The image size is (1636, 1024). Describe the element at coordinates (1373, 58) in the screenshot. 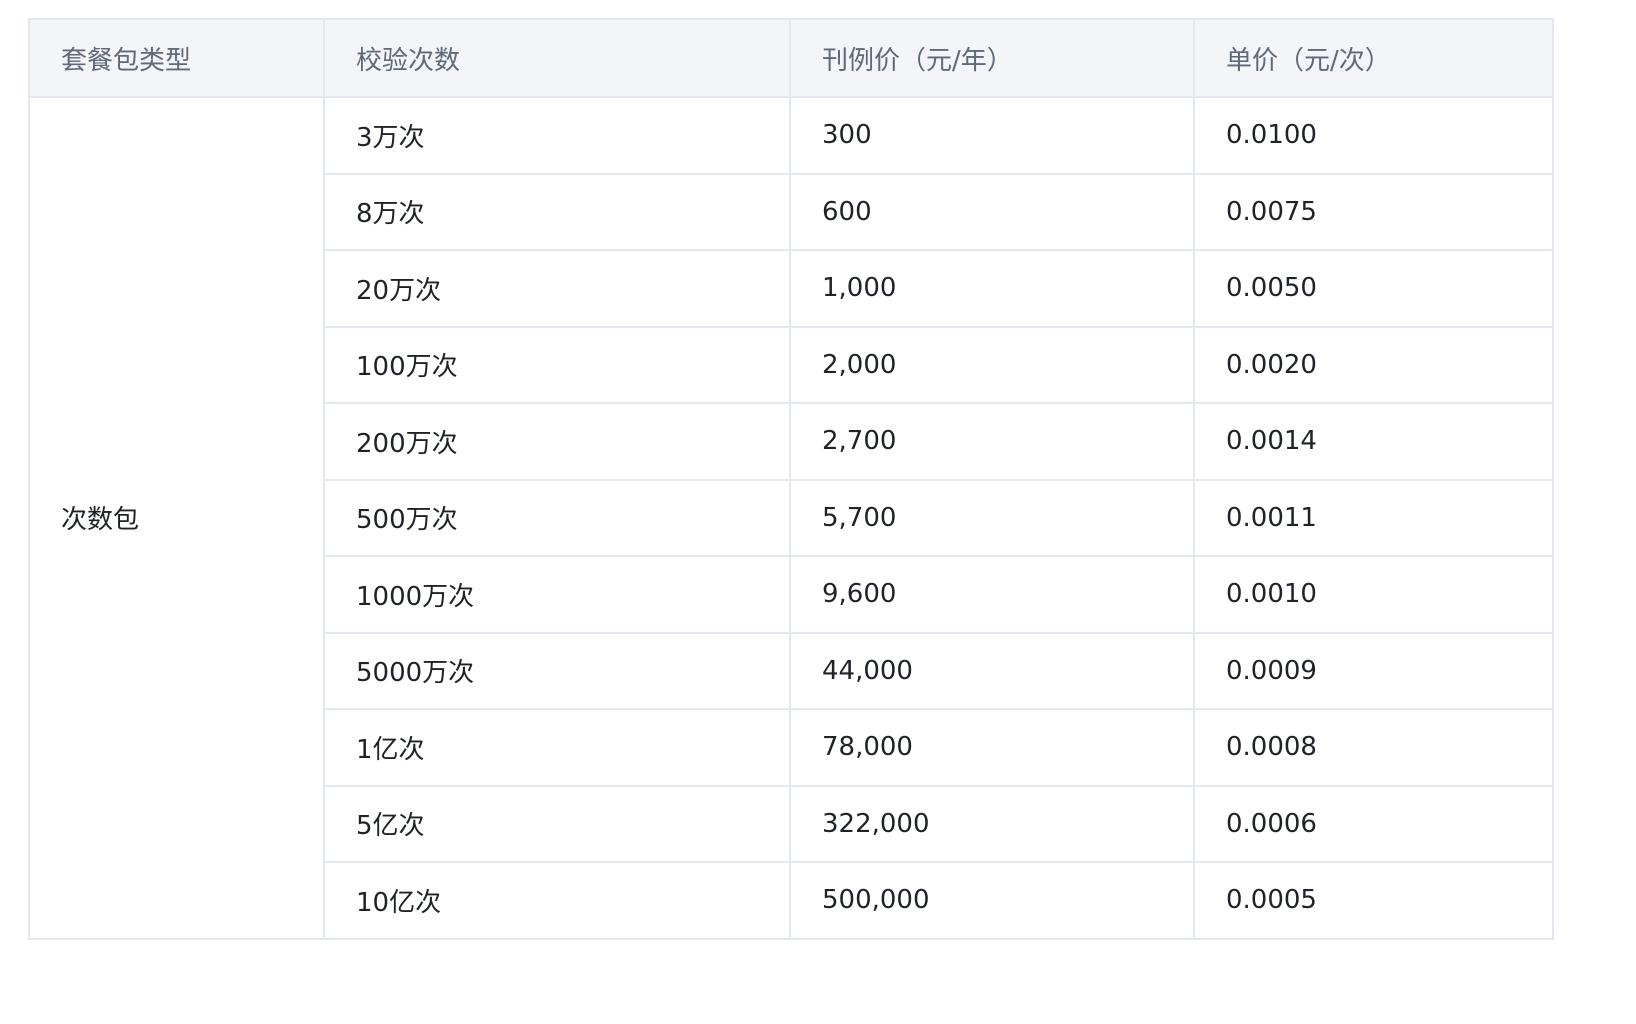

I see `header-unit-price: 单价（元/次）` at that location.